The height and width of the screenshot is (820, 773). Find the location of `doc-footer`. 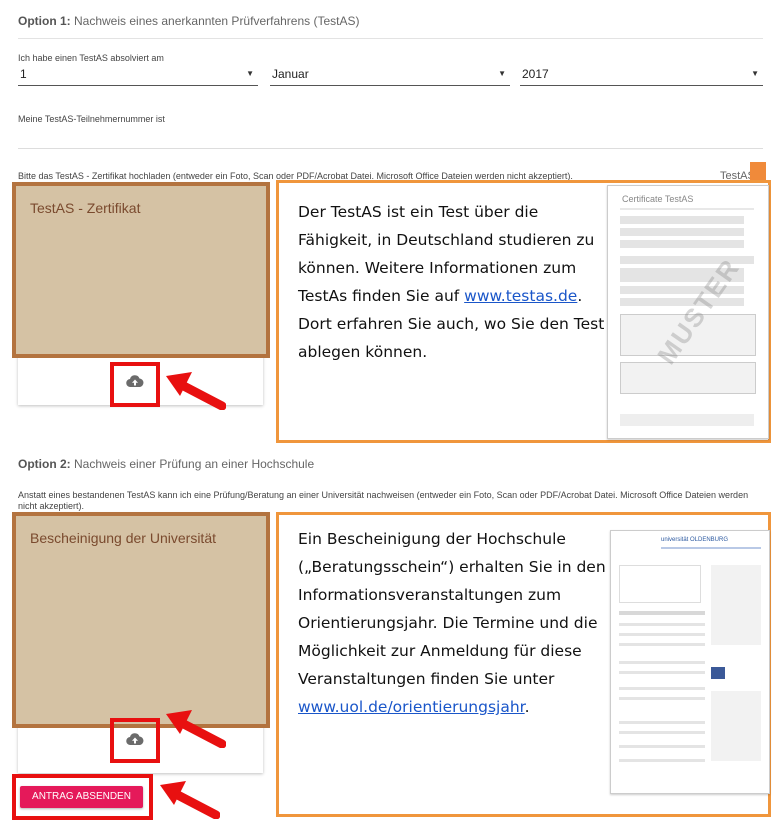

doc-footer is located at coordinates (687, 420).